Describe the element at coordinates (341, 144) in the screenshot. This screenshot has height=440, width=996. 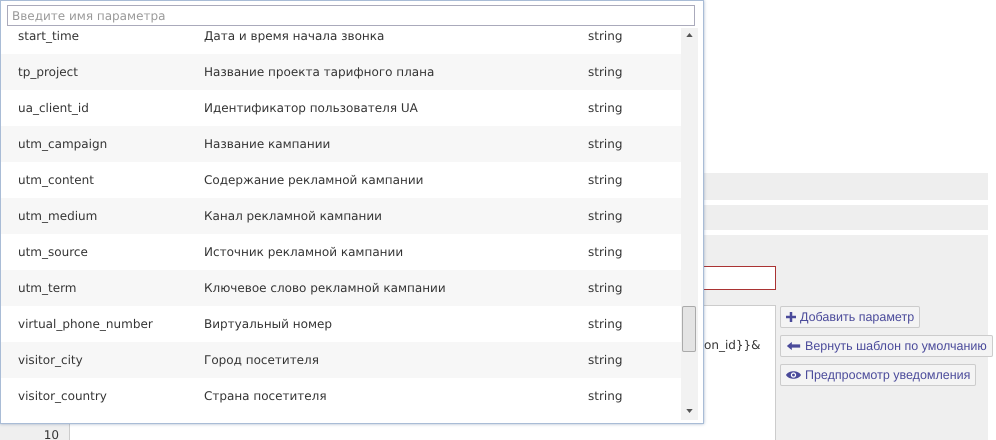
I see `parameter-row: utm_campaign Название кампании string` at that location.